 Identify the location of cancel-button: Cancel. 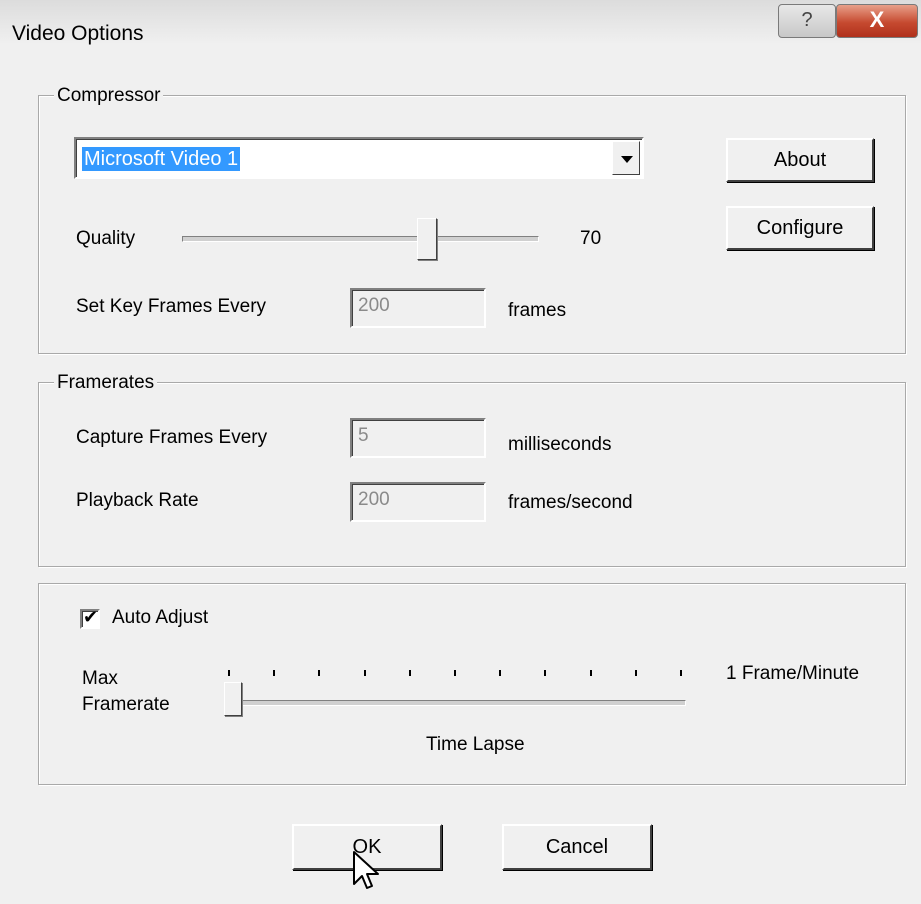
(577, 847).